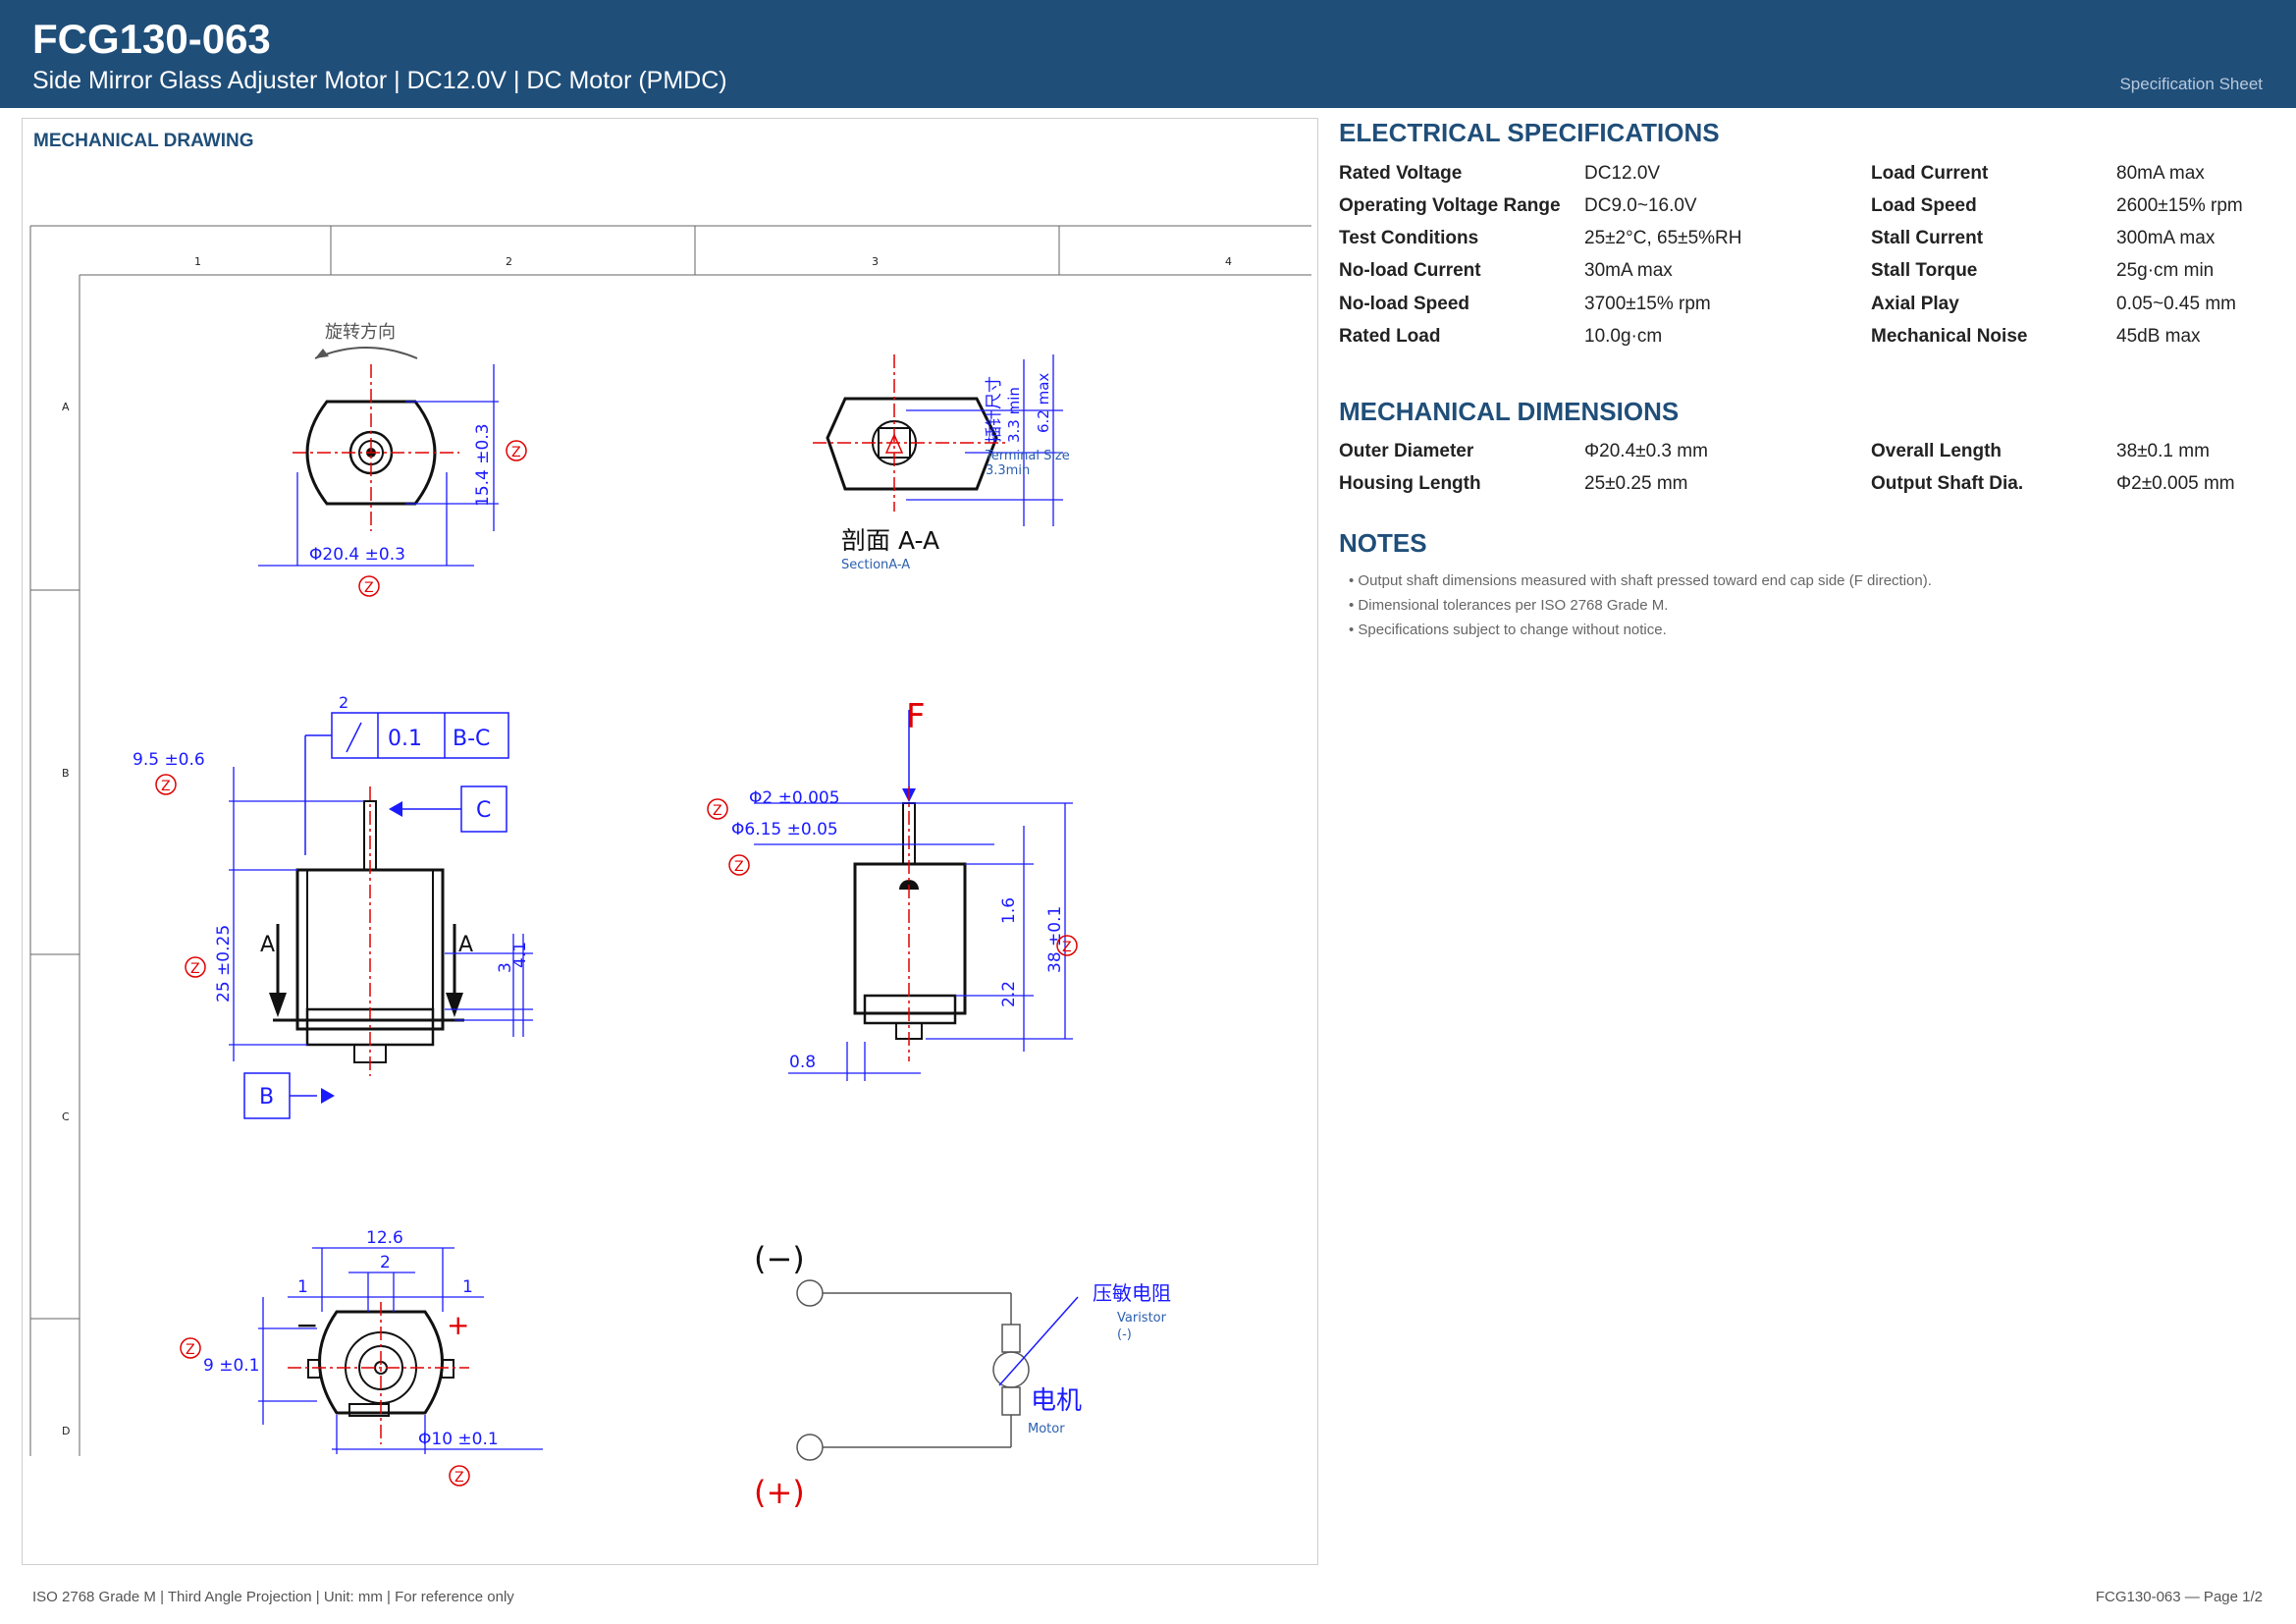 The width and height of the screenshot is (2296, 1624). What do you see at coordinates (802, 1062) in the screenshot?
I see `dim-0-8: 0.8` at bounding box center [802, 1062].